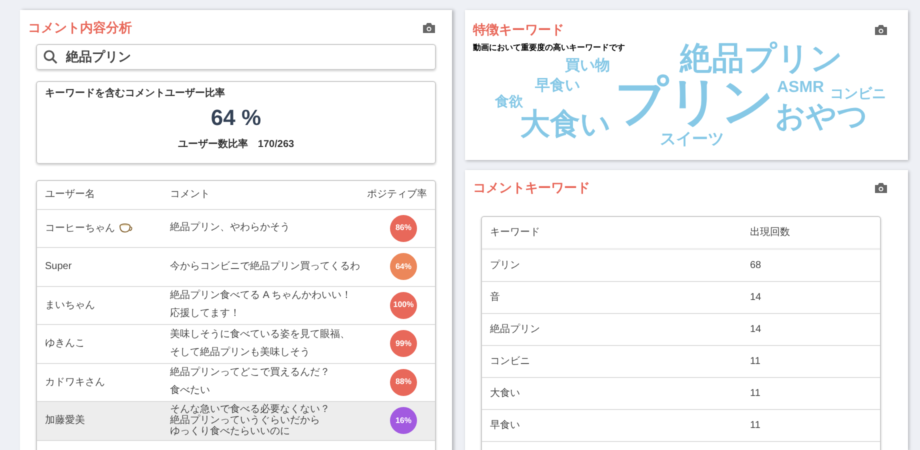  I want to click on keyword-cell-text: 大食い, so click(505, 393).